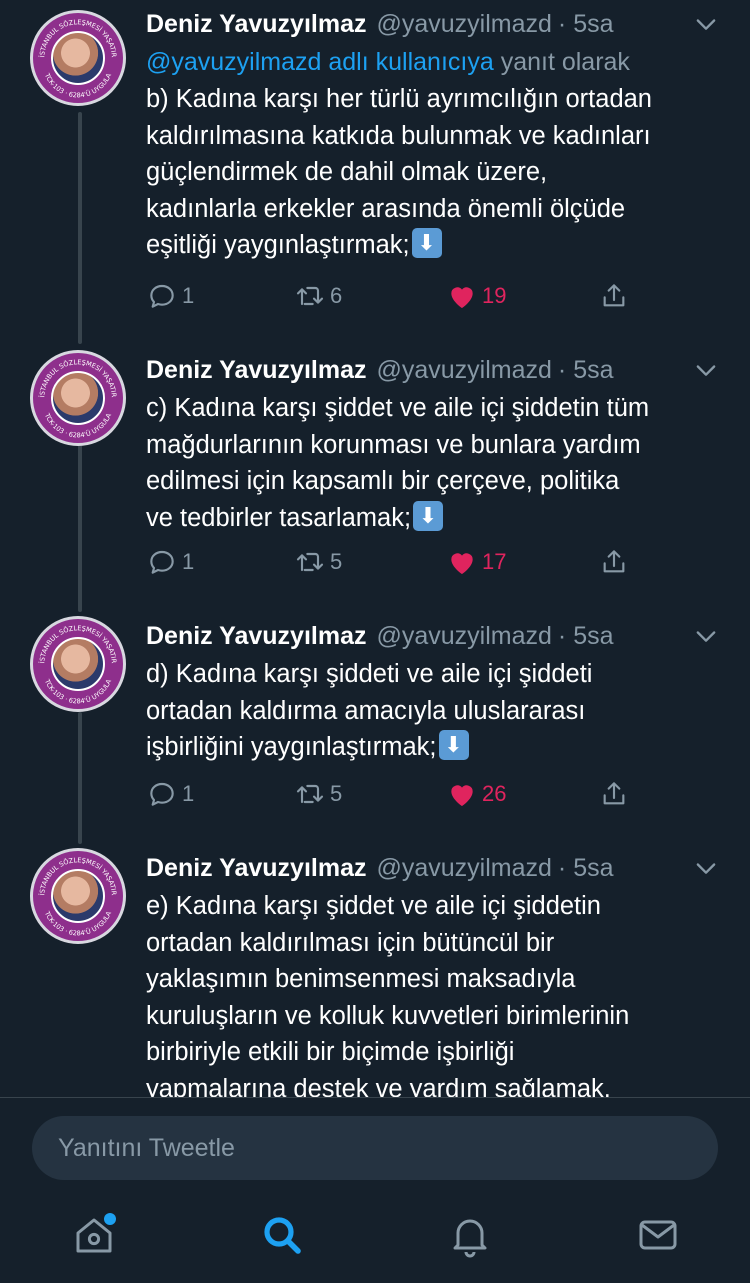 Image resolution: width=750 pixels, height=1283 pixels. Describe the element at coordinates (470, 1238) in the screenshot. I see `bell-icon` at that location.